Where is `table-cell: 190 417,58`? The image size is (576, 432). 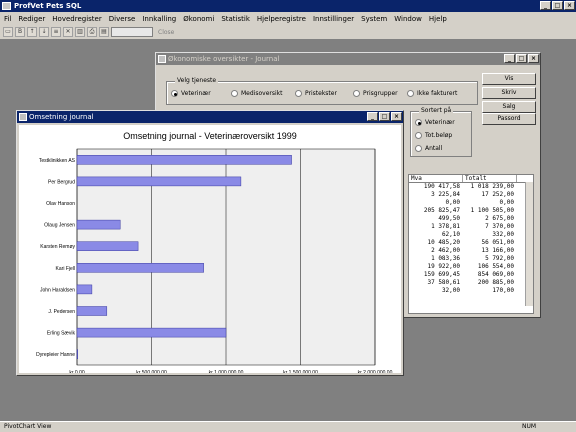
table-cell: 190 417,58 is located at coordinates (441, 186).